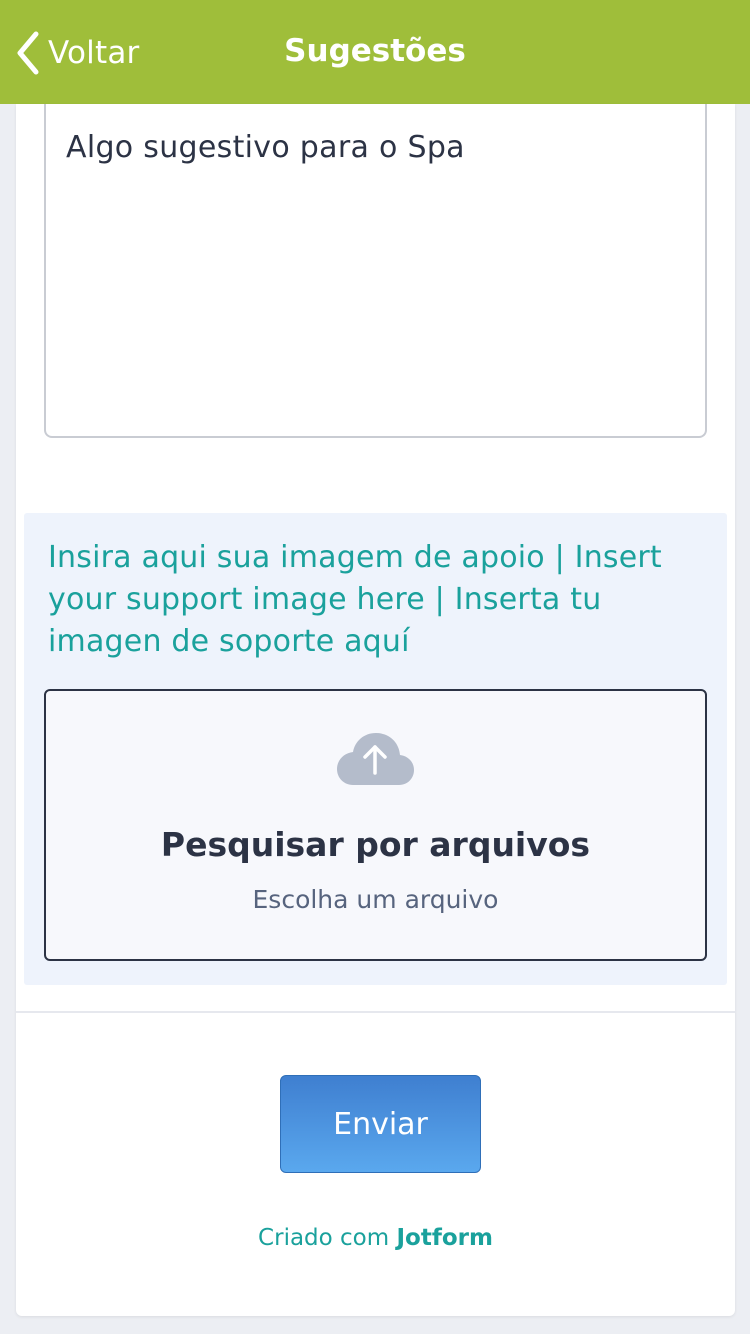  I want to click on dropzone-title: Pesquisar por arquivos, so click(375, 844).